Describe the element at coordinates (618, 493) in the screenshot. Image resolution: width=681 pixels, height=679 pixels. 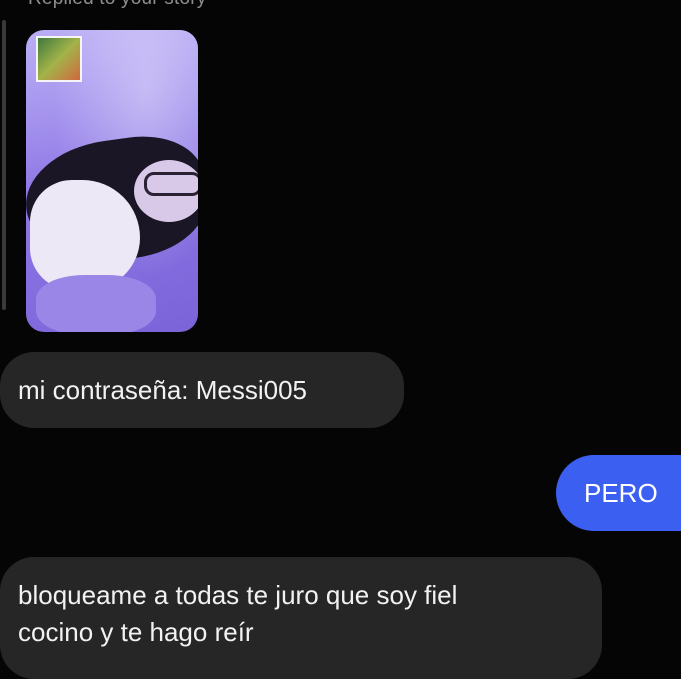
I see `message-bubble-outgoing: PERO` at that location.